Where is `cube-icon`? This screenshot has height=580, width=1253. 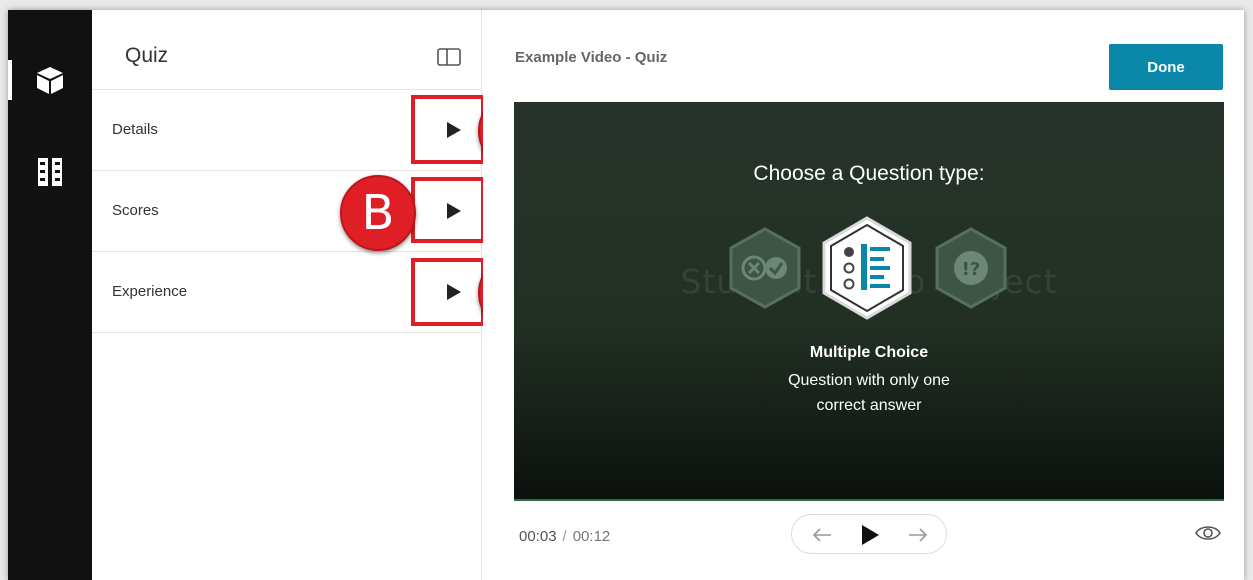 cube-icon is located at coordinates (50, 80).